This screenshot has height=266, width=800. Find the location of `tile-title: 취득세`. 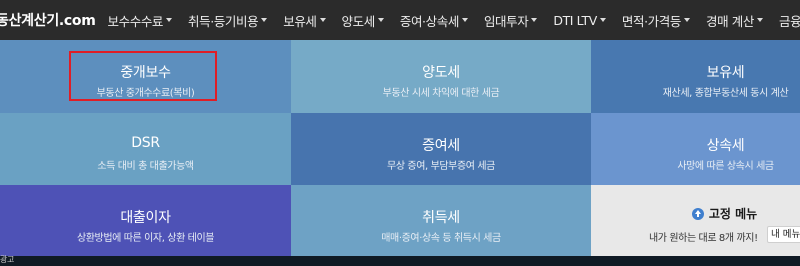

tile-title: 취득세 is located at coordinates (441, 218).